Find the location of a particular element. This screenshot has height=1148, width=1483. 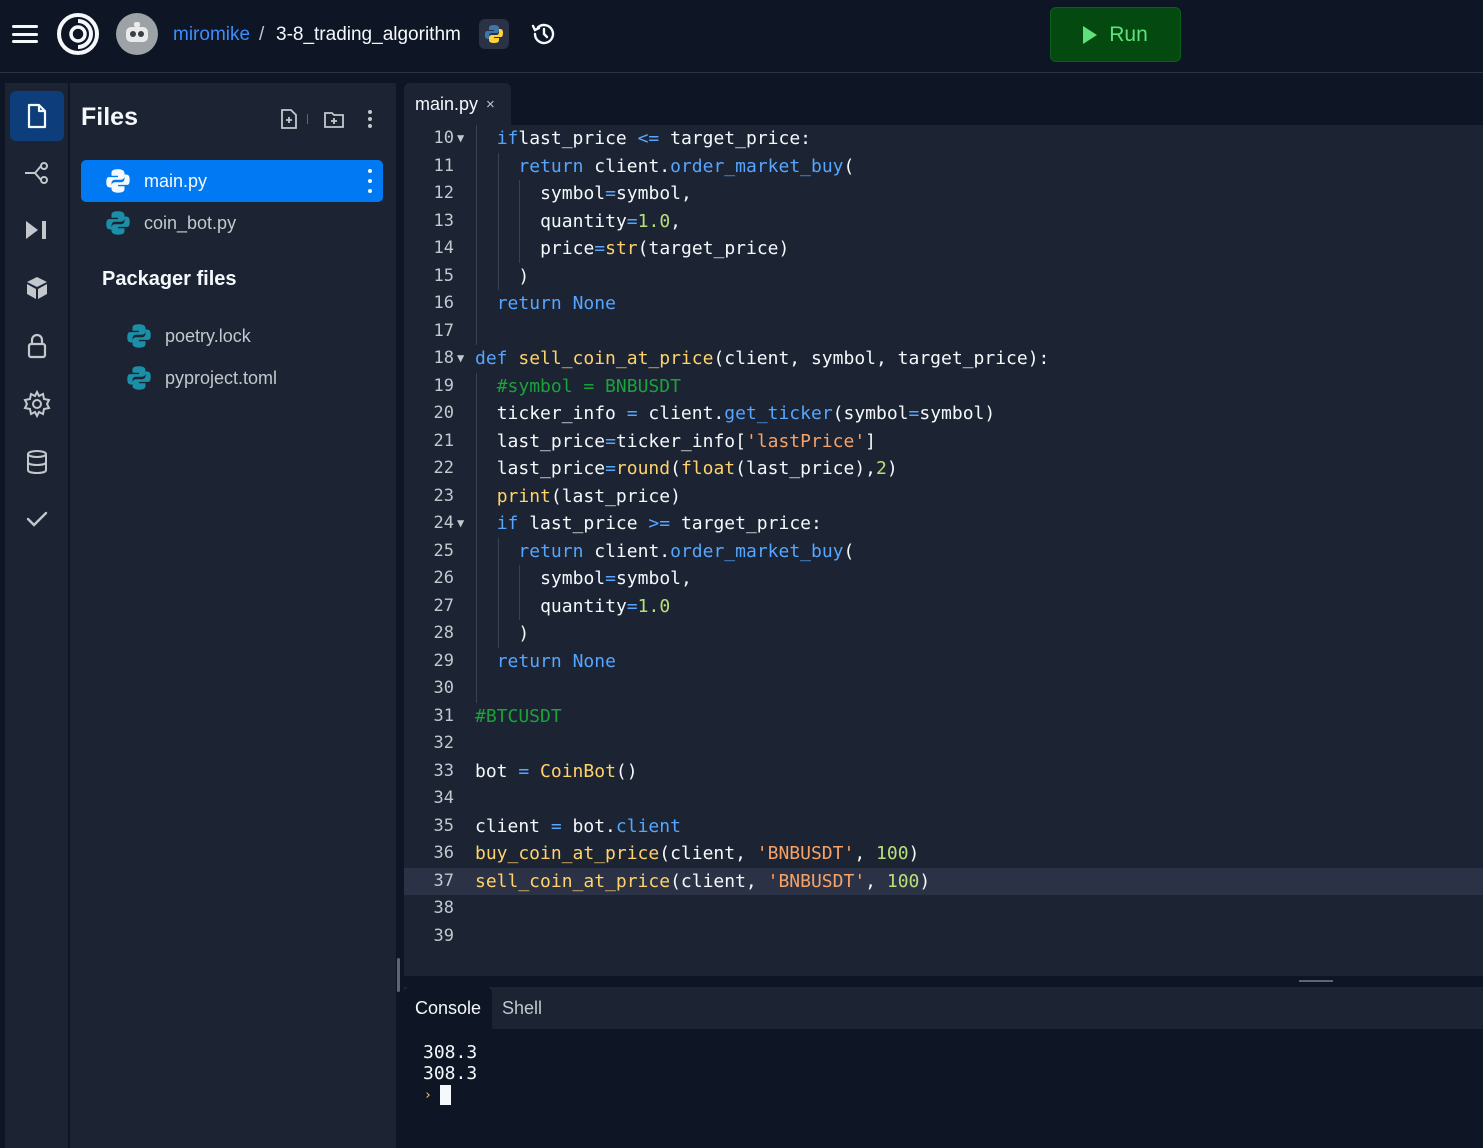

file-item-coin-bot-py: coin_bot.py is located at coordinates (232, 223).